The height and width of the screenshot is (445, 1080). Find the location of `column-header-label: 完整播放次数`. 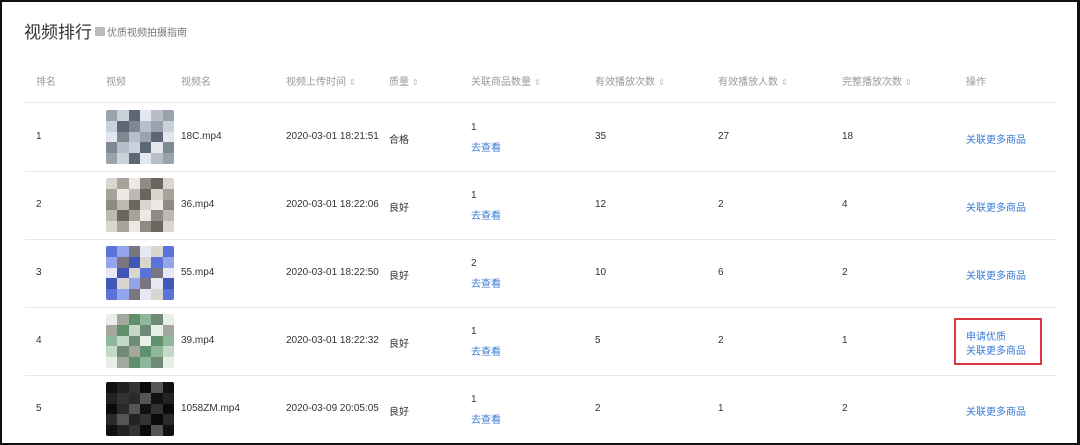

column-header-label: 完整播放次数 is located at coordinates (872, 82).